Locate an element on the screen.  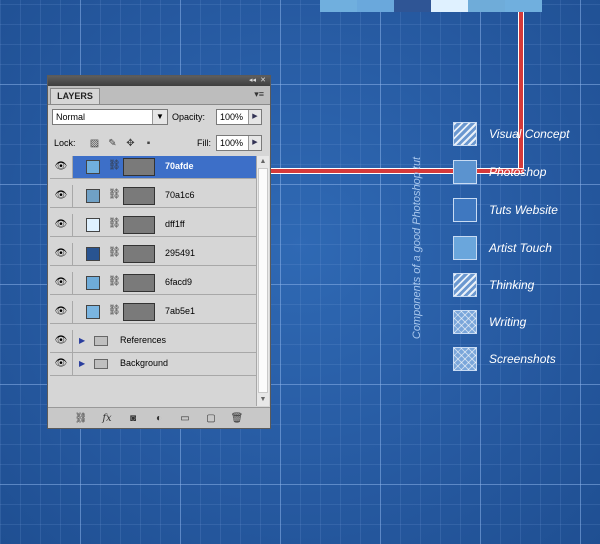
layer-name: 6facd9 is located at coordinates (179, 282).